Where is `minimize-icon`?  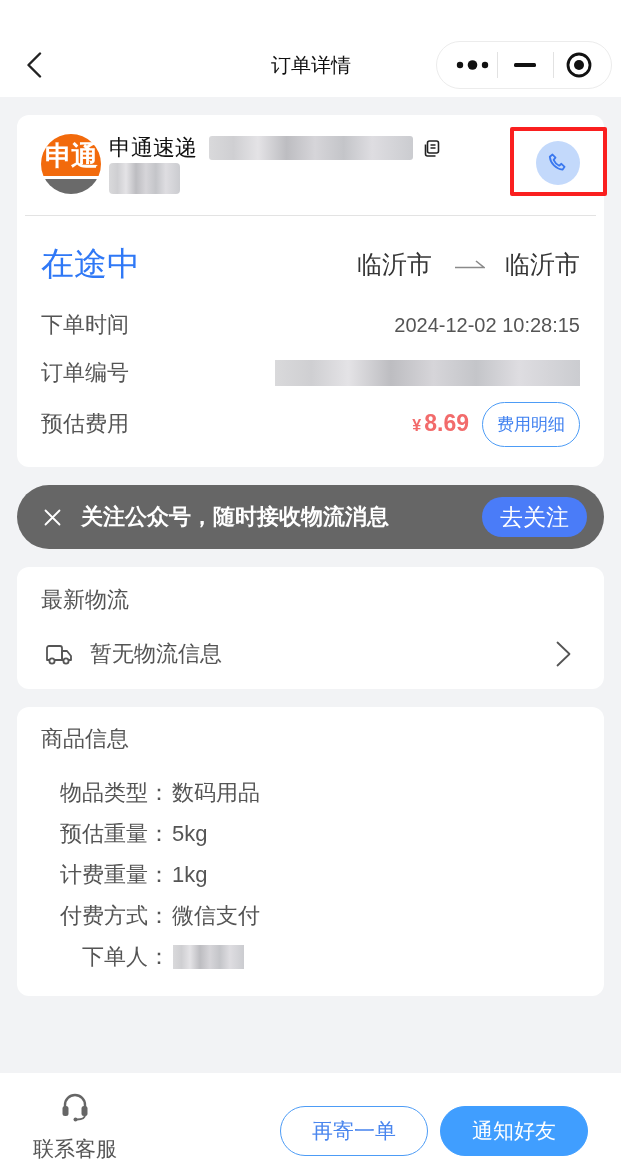
minimize-icon is located at coordinates (525, 64).